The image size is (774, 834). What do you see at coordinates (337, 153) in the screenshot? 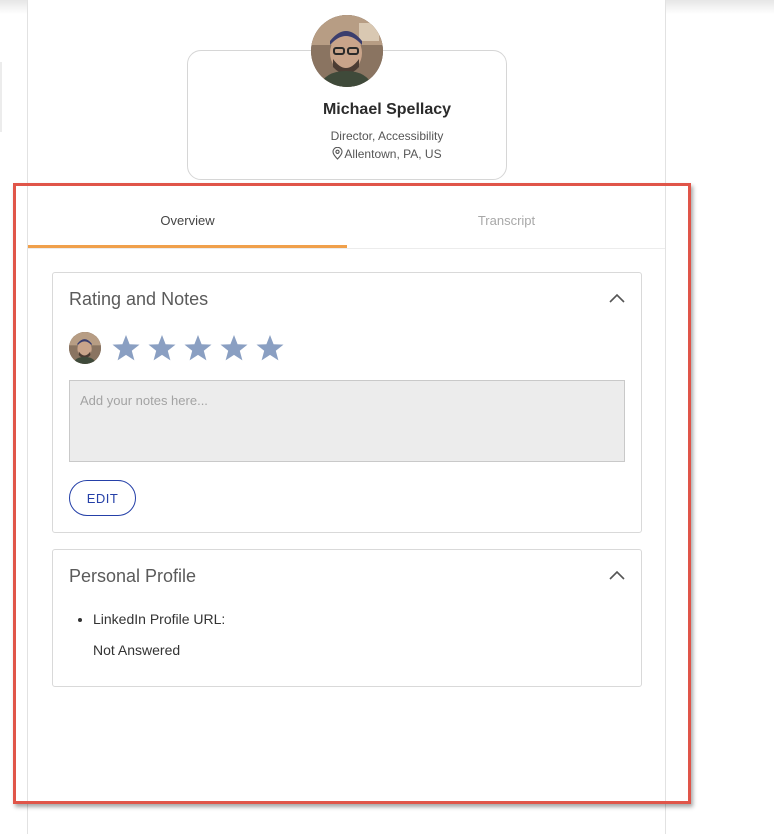
I see `map-pin-icon` at bounding box center [337, 153].